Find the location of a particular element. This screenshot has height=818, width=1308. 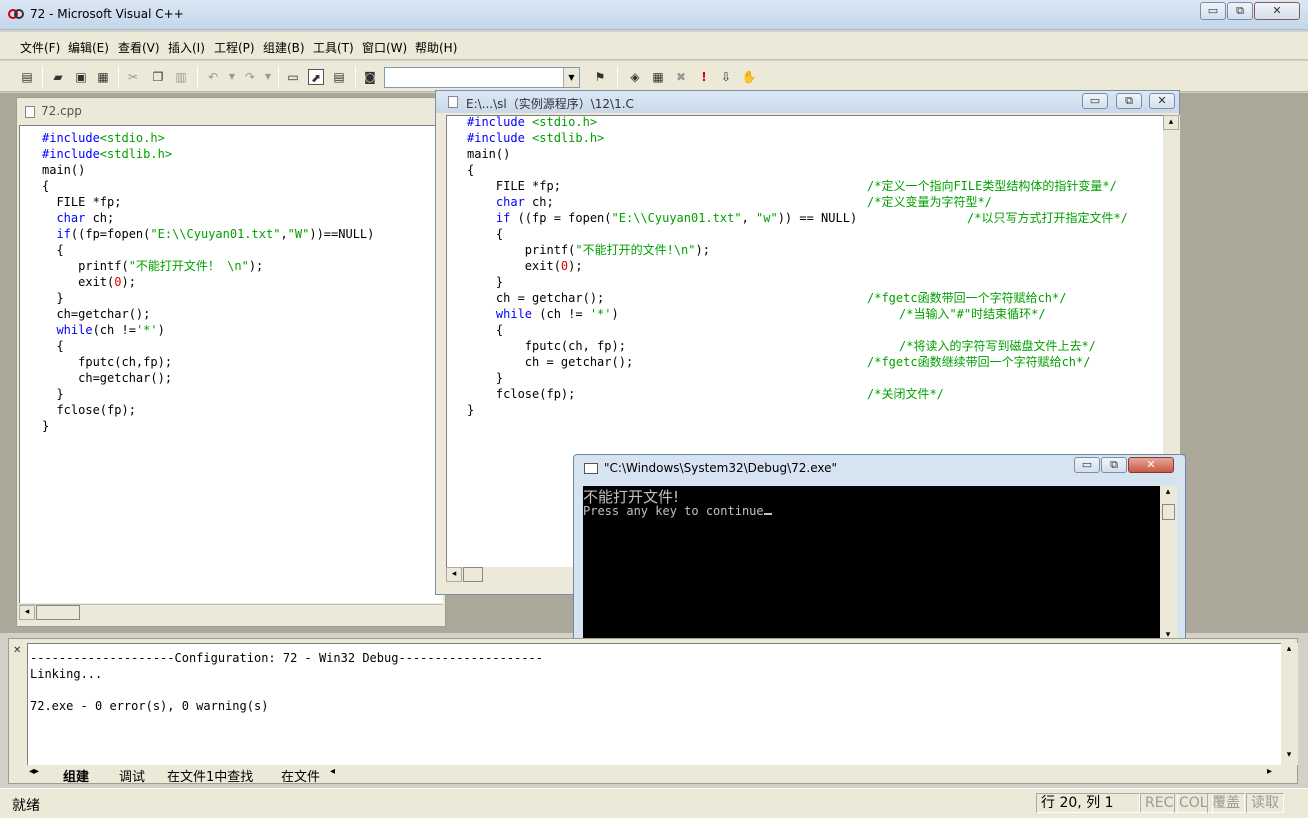

code-line: char ch; is located at coordinates (85, 218).